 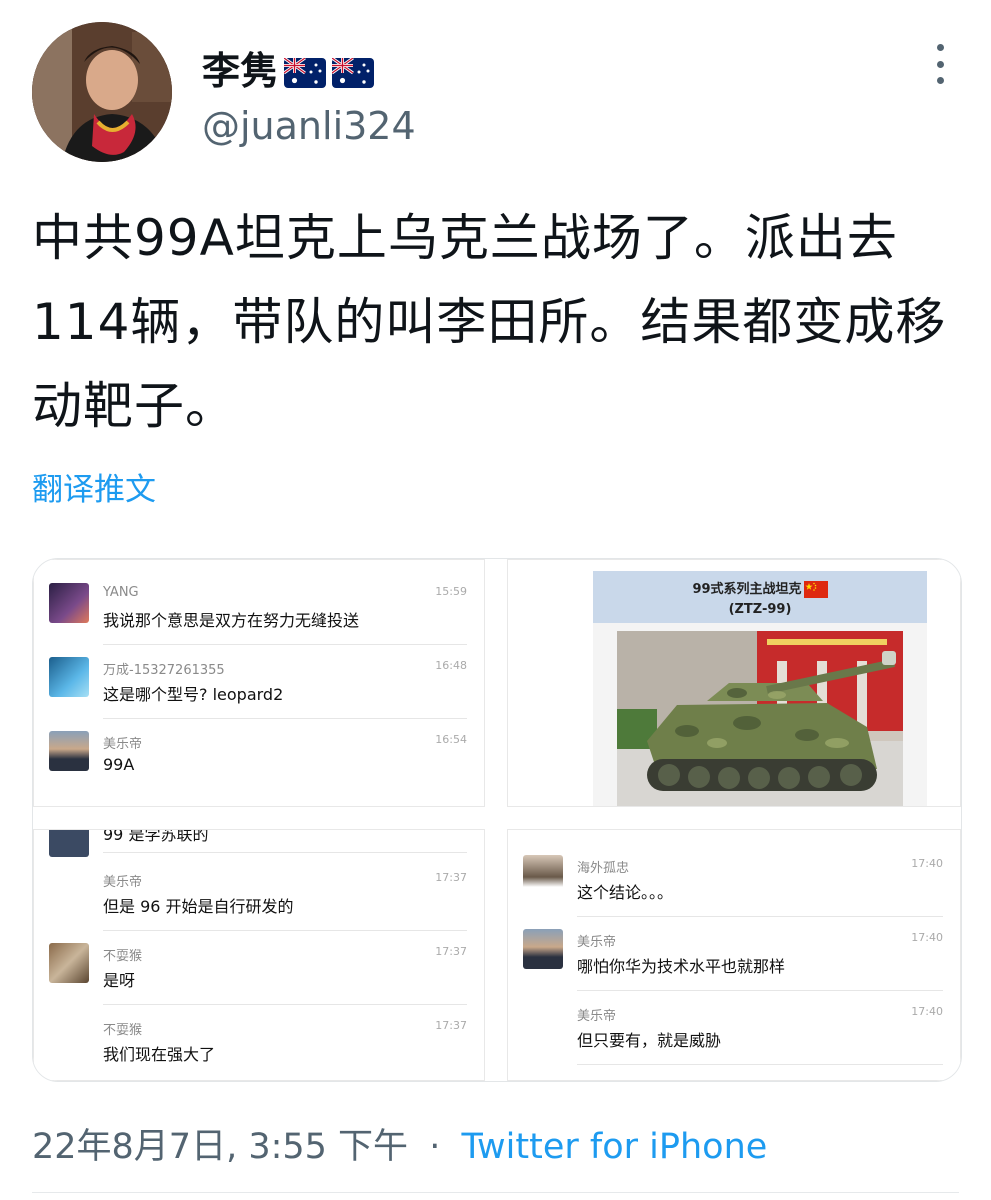 I want to click on chat-row: 不耍猴 是呀 17:37, so click(x=259, y=968).